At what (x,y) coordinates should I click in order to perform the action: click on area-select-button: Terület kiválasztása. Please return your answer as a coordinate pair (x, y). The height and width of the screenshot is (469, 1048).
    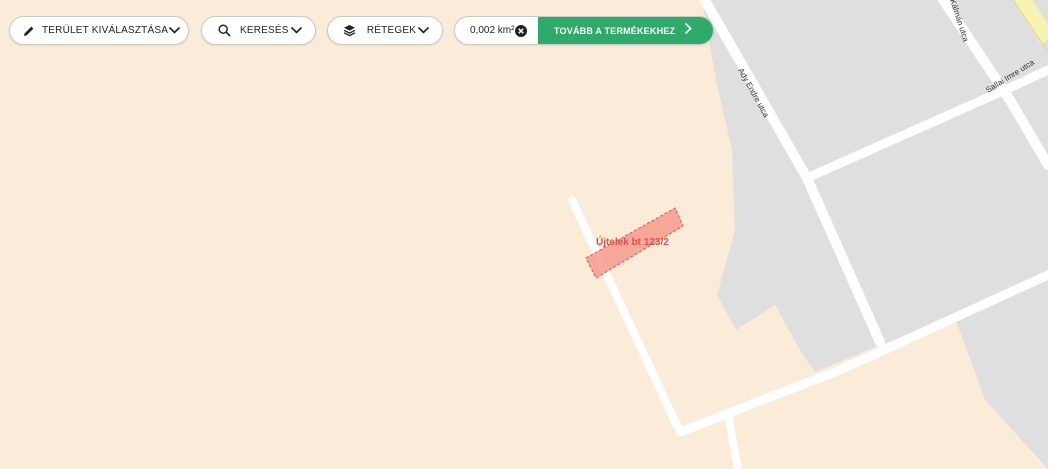
    Looking at the image, I should click on (99, 30).